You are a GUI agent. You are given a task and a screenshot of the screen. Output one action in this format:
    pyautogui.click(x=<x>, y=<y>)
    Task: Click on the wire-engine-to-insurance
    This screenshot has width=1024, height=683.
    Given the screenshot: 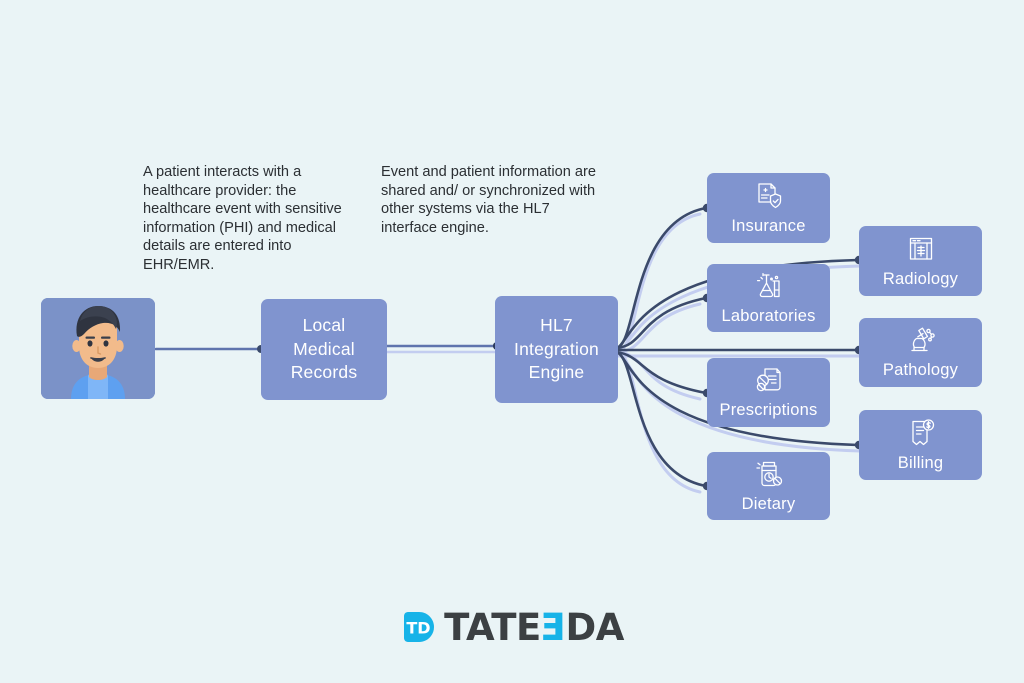 What is the action you would take?
    pyautogui.click(x=661, y=278)
    